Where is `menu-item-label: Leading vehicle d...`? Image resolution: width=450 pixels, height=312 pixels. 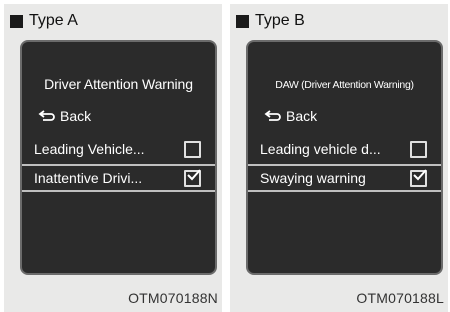 menu-item-label: Leading vehicle d... is located at coordinates (320, 149).